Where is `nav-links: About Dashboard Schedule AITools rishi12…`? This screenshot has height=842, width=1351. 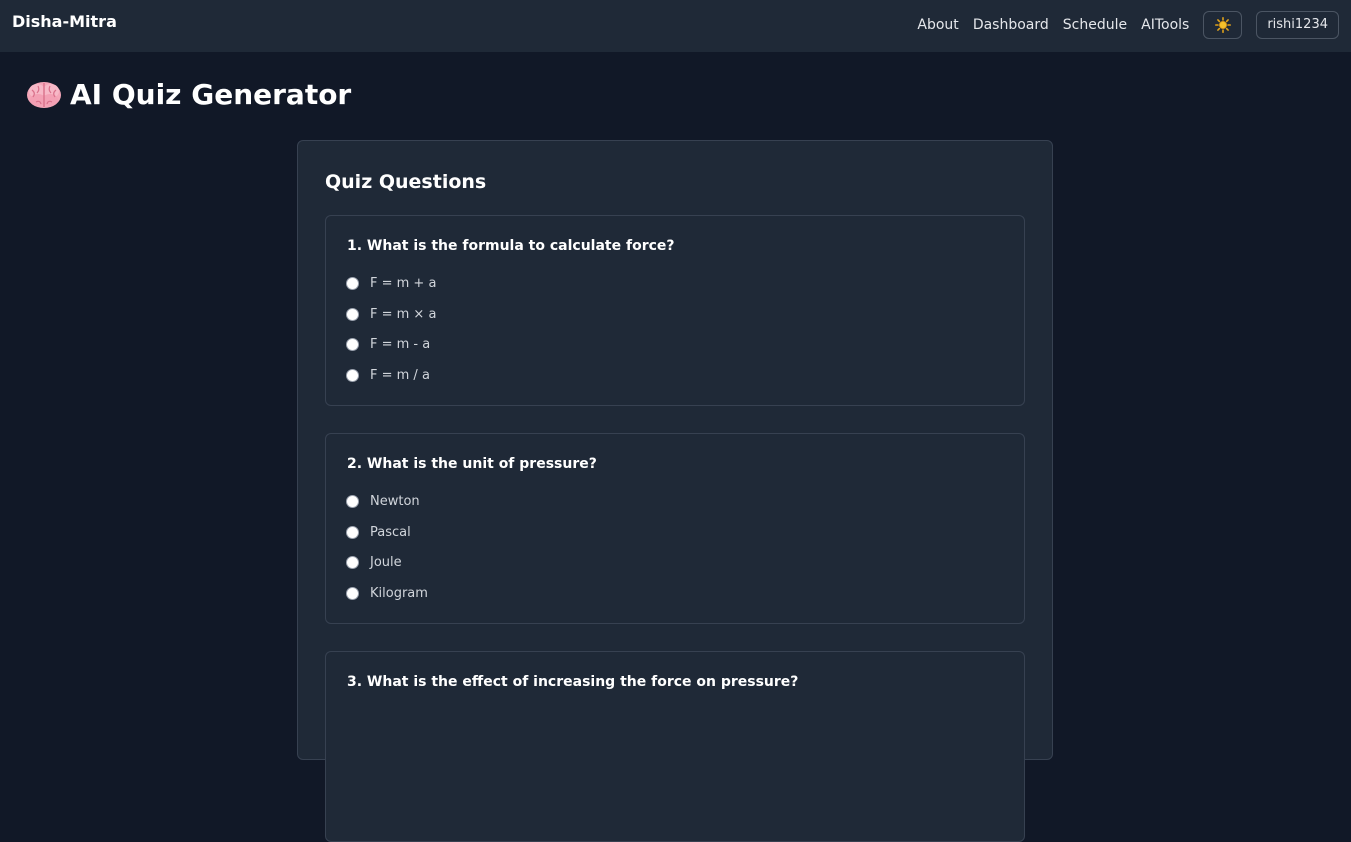 nav-links: About Dashboard Schedule AITools rishi12… is located at coordinates (1128, 24).